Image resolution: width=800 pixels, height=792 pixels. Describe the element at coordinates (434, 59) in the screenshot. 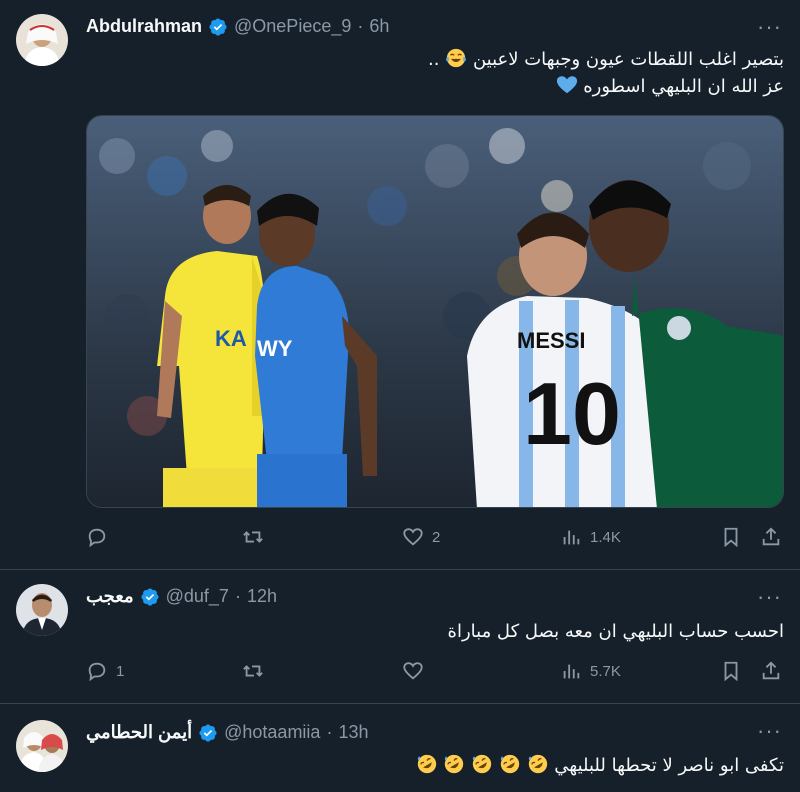

I see `tweet-text-part: ..` at that location.